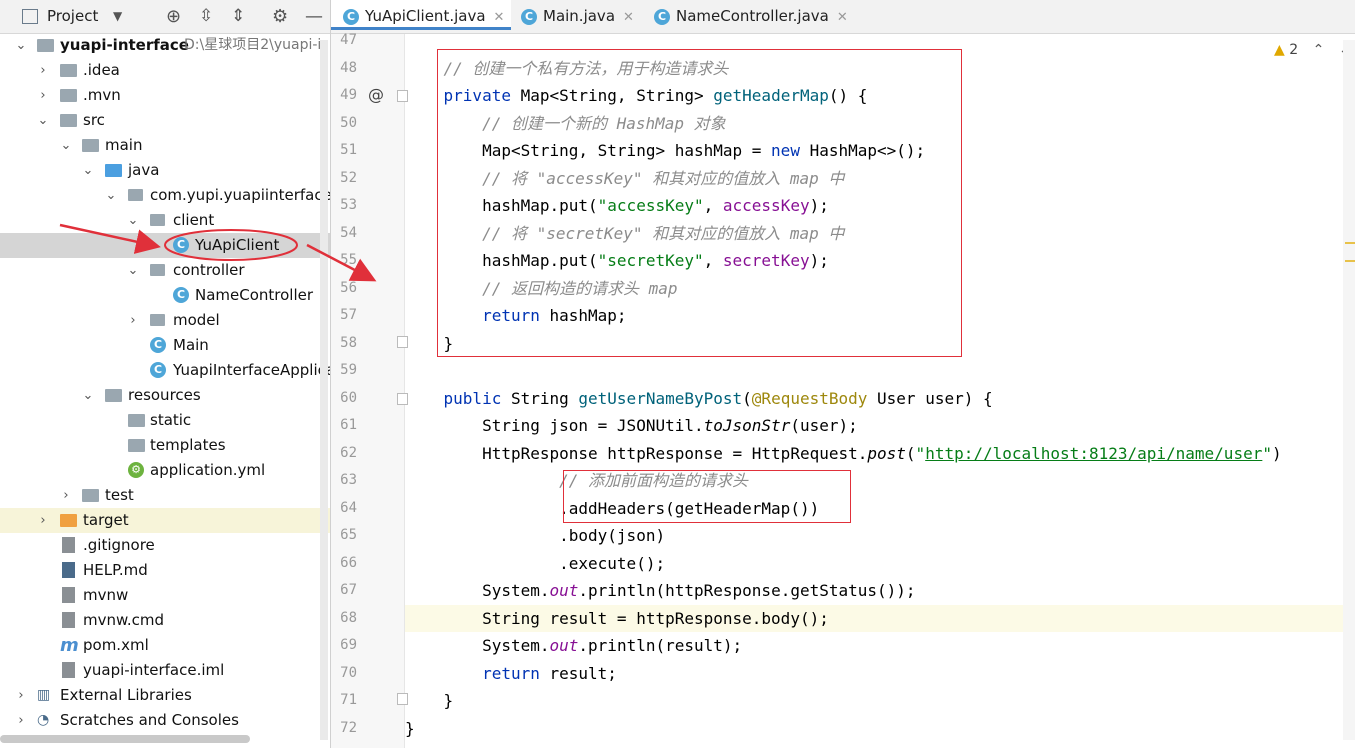  What do you see at coordinates (231, 245) in the screenshot?
I see `highlight-circle` at bounding box center [231, 245].